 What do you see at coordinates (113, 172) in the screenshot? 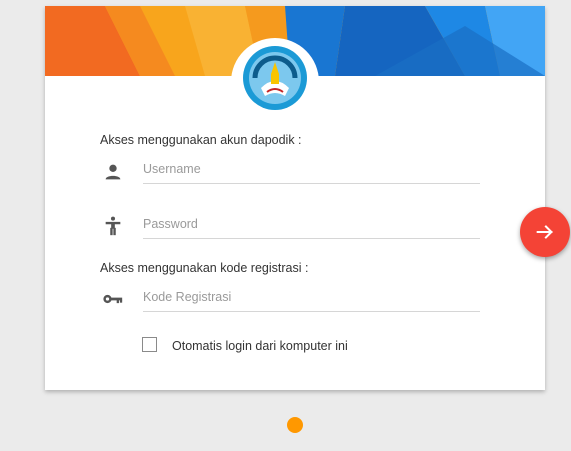
I see `person-icon` at bounding box center [113, 172].